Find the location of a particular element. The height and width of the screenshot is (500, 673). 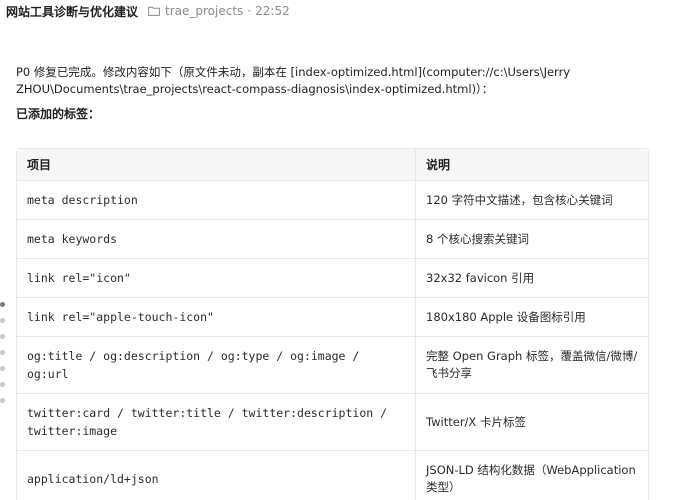

conversation-title: 网站工具诊断与优化建议 is located at coordinates (72, 11).